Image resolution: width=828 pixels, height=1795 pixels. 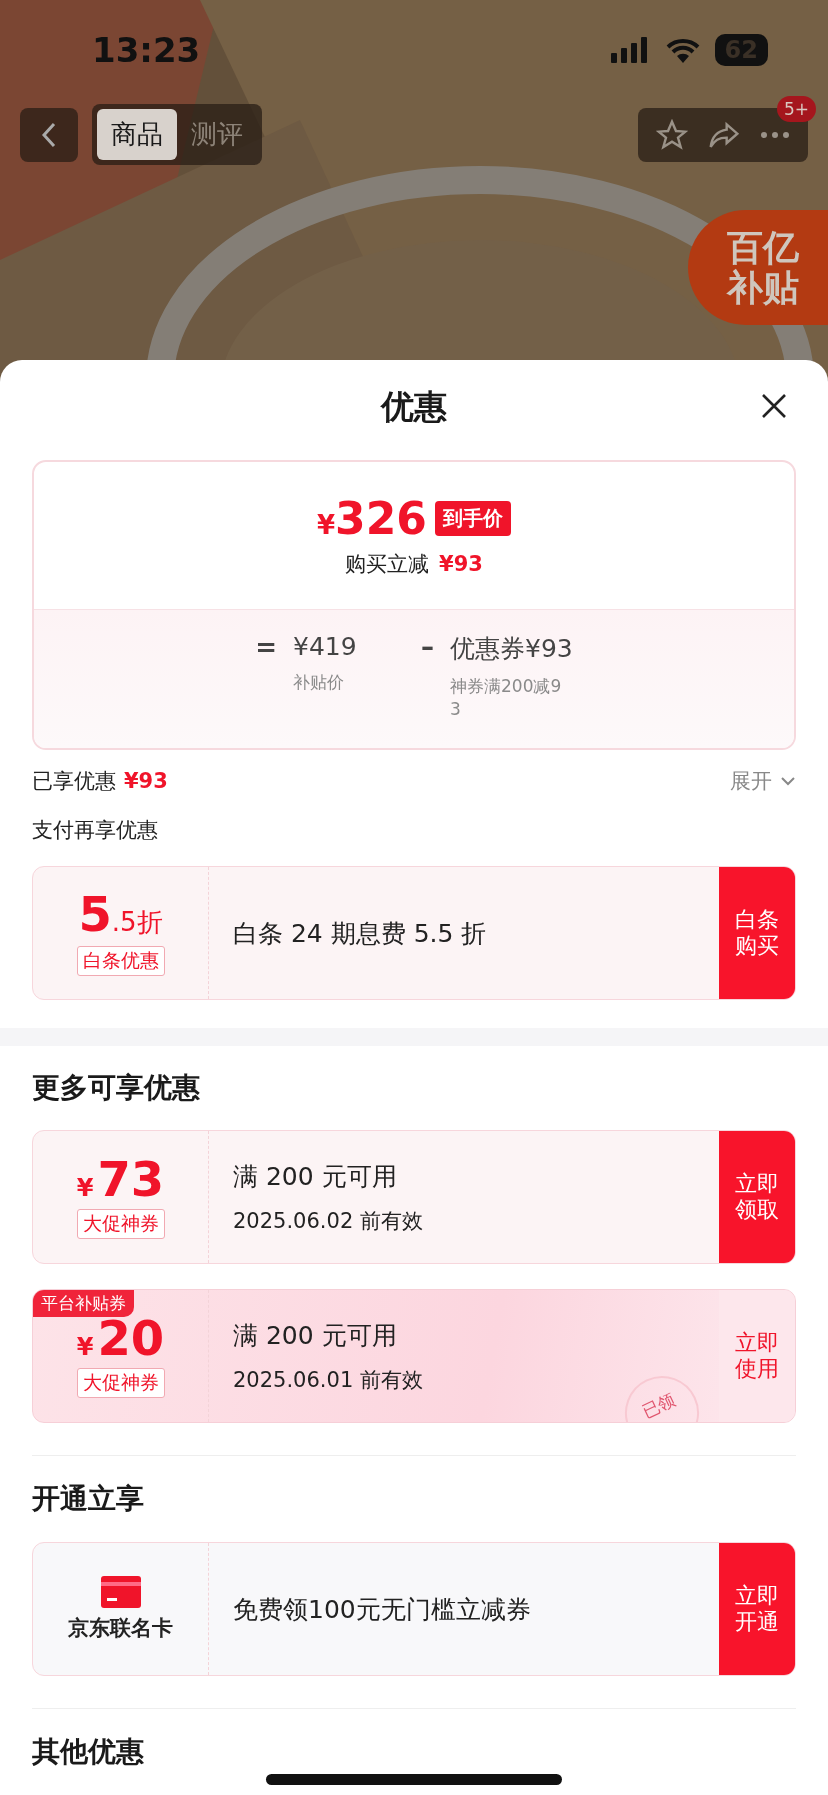 I want to click on back-icon, so click(x=49, y=134).